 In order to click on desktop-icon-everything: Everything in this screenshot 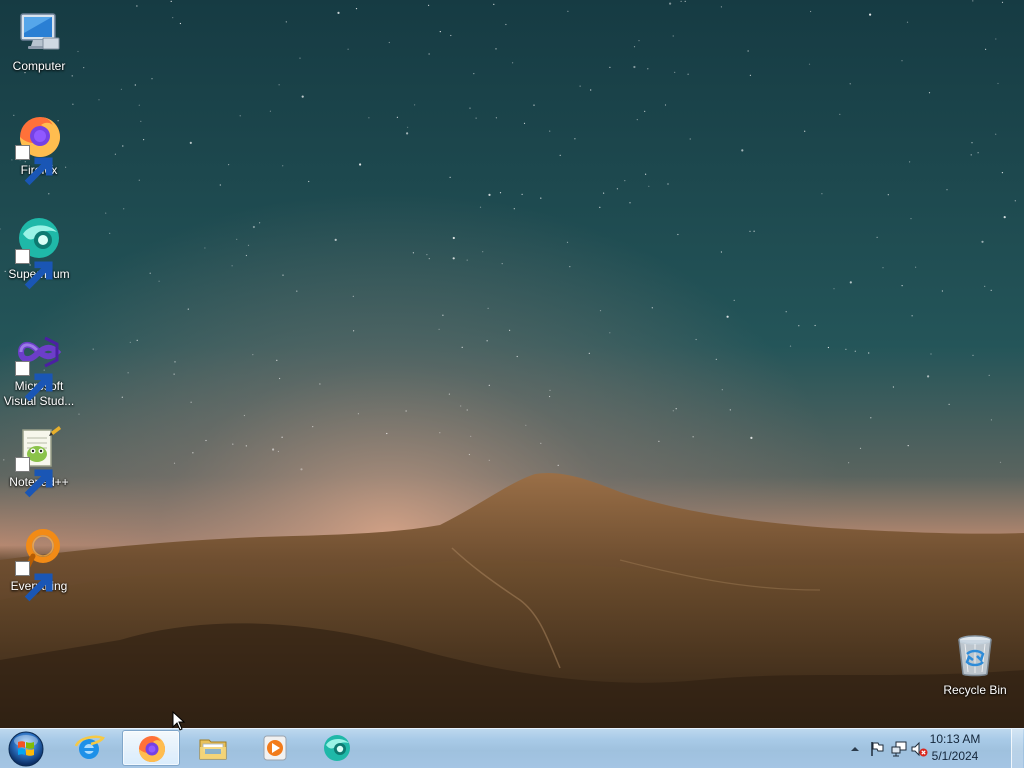, I will do `click(39, 565)`.